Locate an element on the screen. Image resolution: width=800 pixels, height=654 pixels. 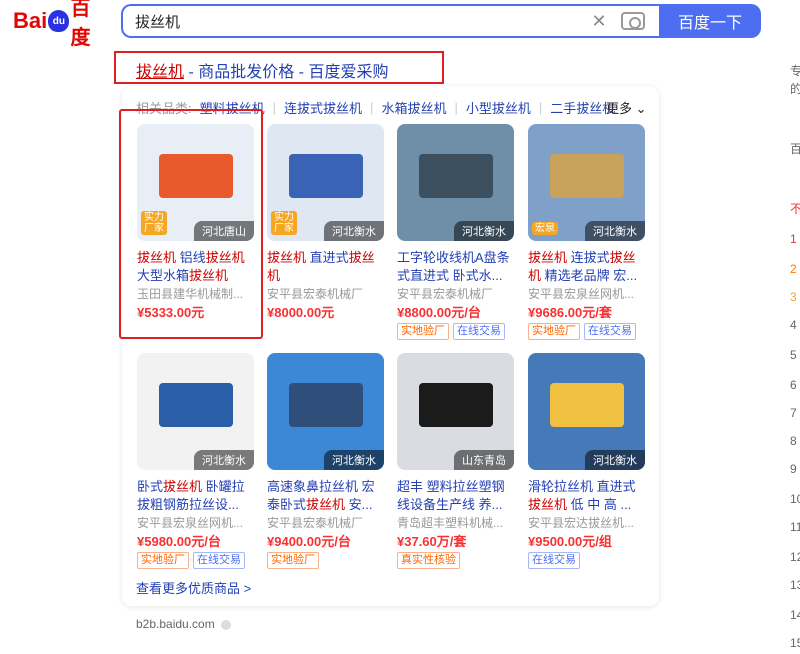
product-image: 实力 厂家 河北唐山 is located at coordinates (195, 182).